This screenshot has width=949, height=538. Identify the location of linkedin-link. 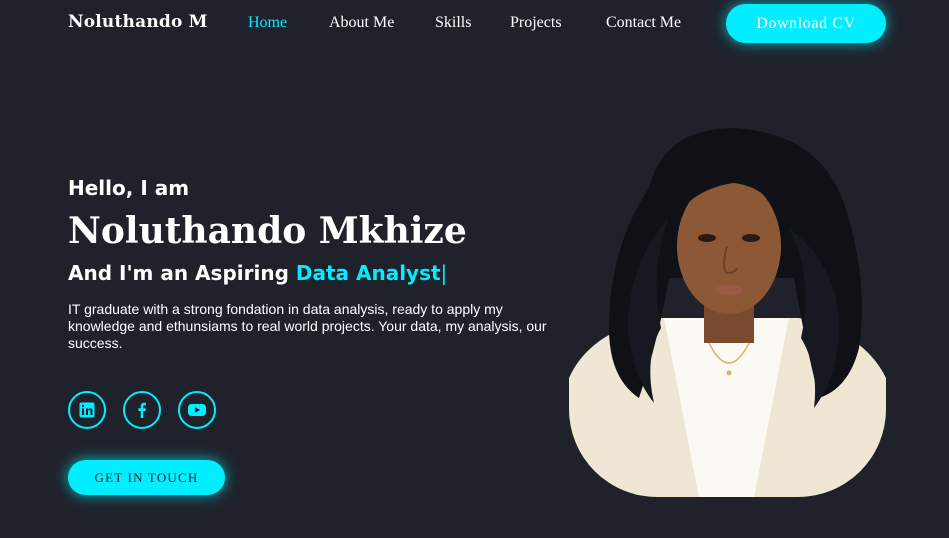
(87, 410).